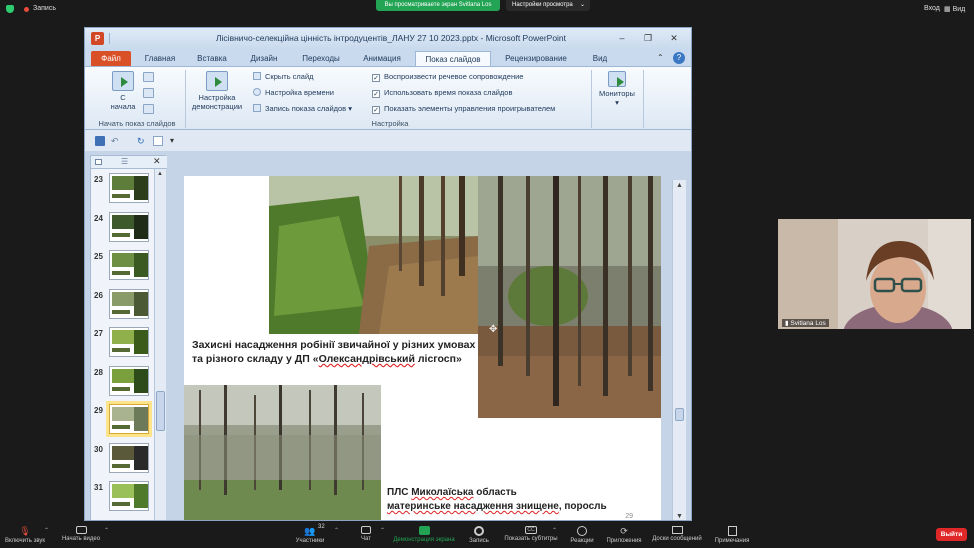 The image size is (974, 548). I want to click on unmute-button: 🎙 Включить звук, so click(25, 535).